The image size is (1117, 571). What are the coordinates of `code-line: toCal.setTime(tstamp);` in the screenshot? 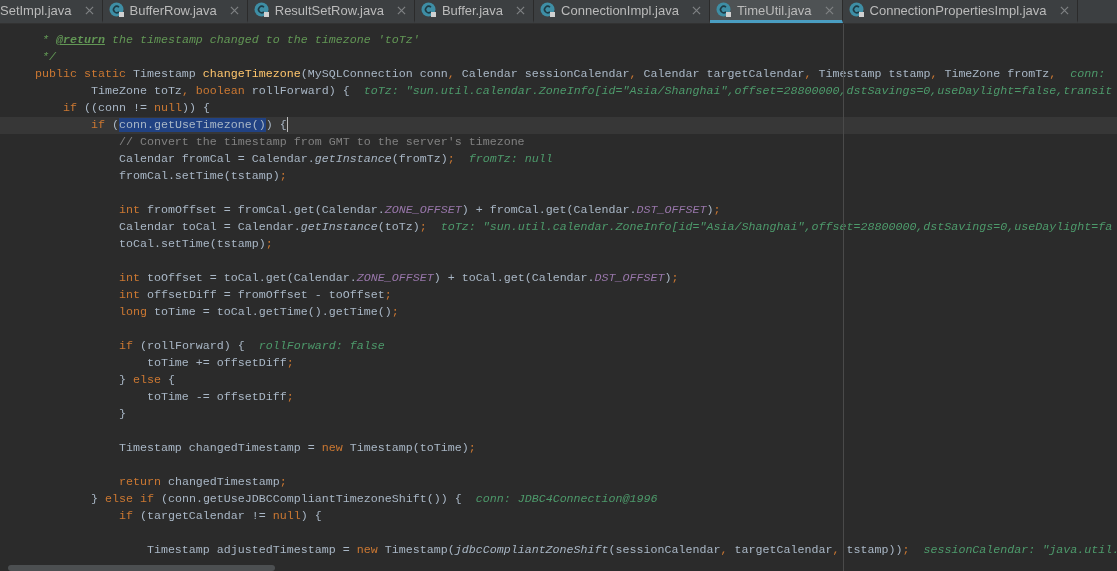 It's located at (195, 244).